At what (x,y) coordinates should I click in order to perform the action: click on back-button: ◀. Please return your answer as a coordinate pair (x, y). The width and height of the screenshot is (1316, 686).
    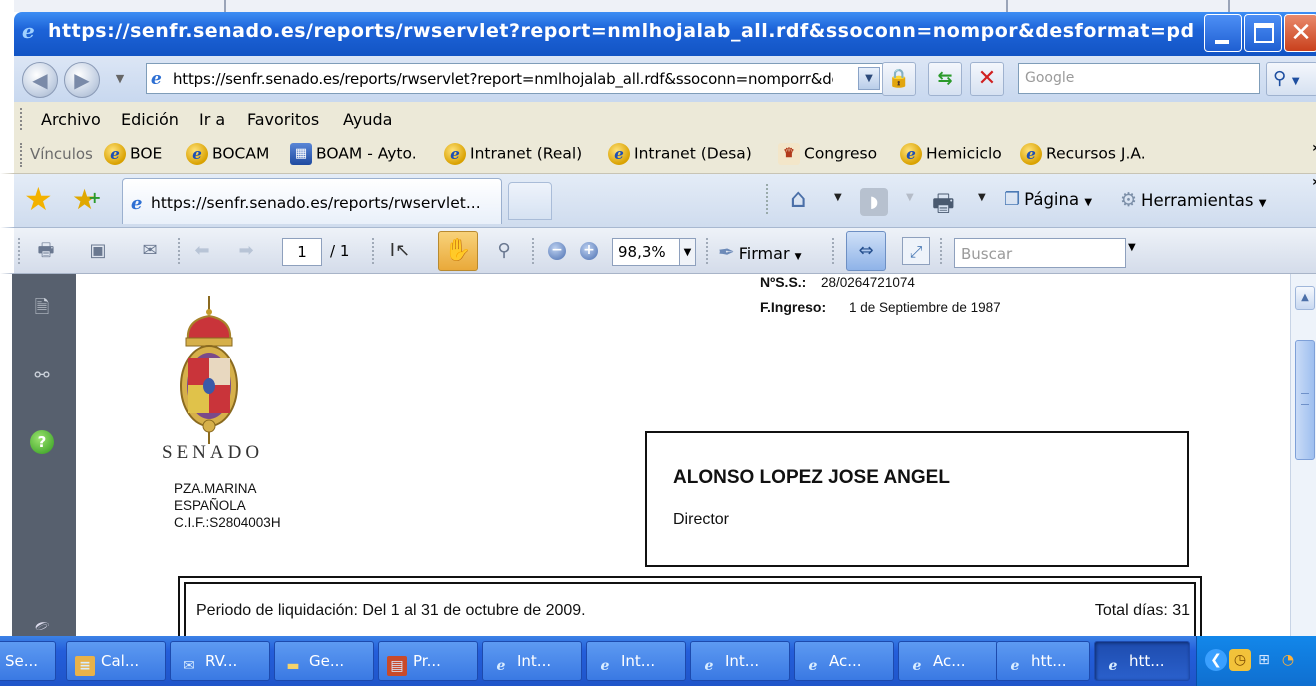
    Looking at the image, I should click on (40, 80).